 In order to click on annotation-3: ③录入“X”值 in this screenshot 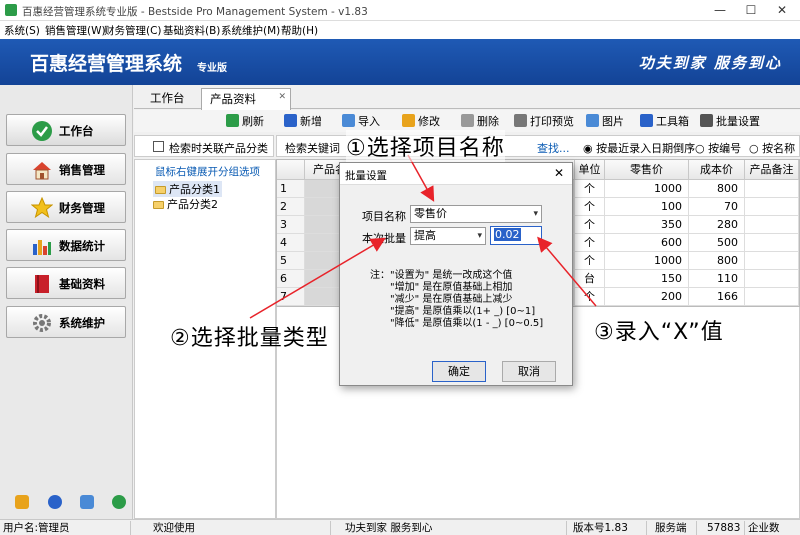, I will do `click(659, 332)`.